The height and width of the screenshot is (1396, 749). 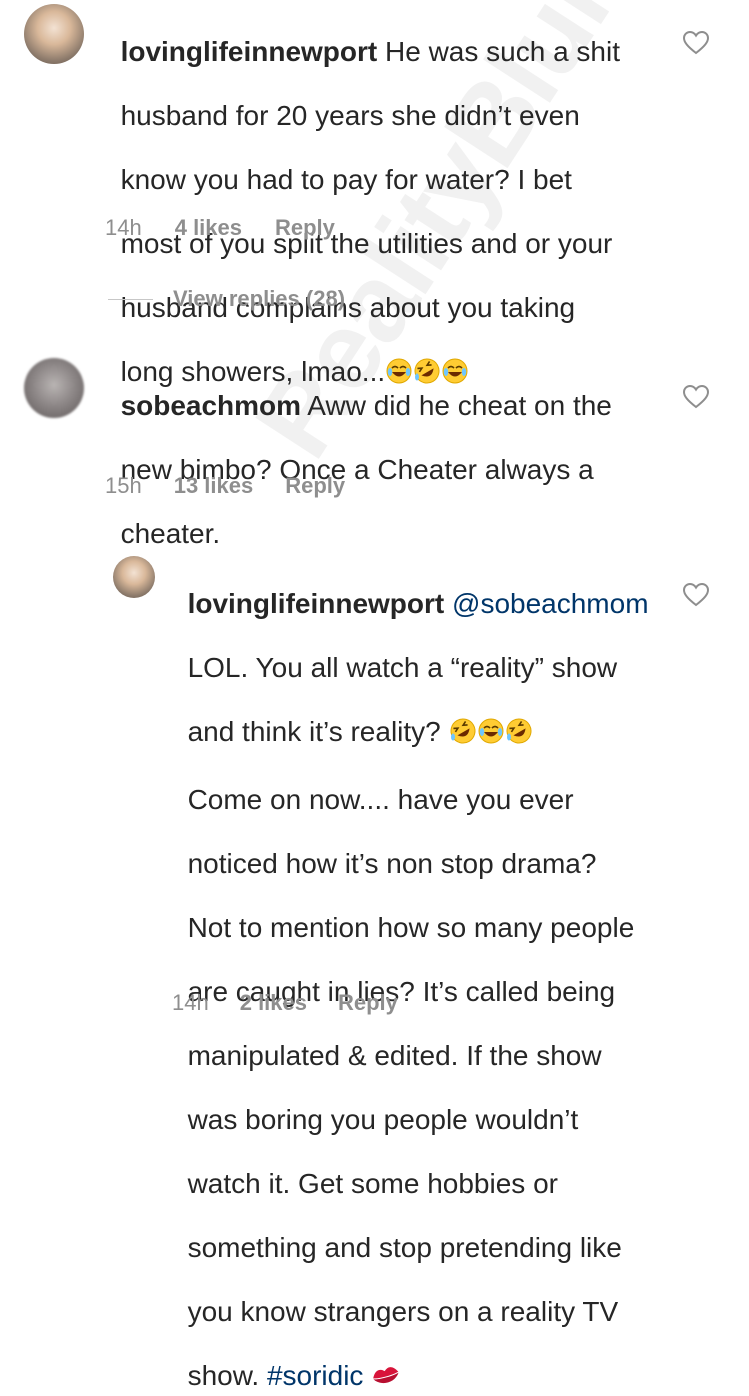 I want to click on like-count: 13 likes, so click(x=214, y=486).